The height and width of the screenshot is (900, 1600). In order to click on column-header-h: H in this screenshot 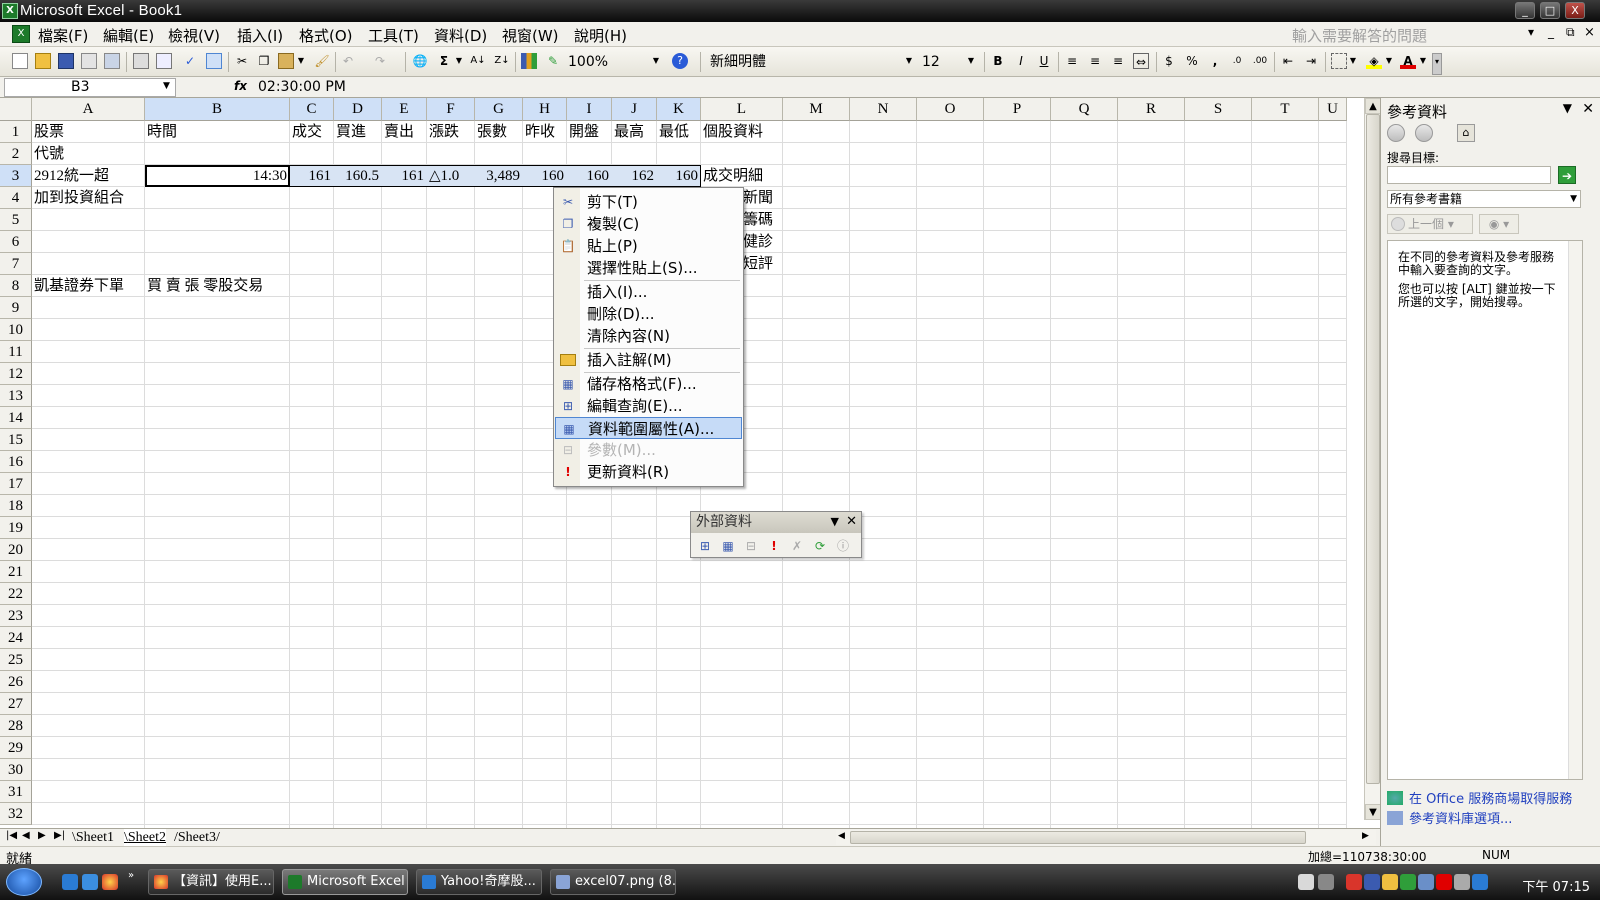, I will do `click(545, 109)`.